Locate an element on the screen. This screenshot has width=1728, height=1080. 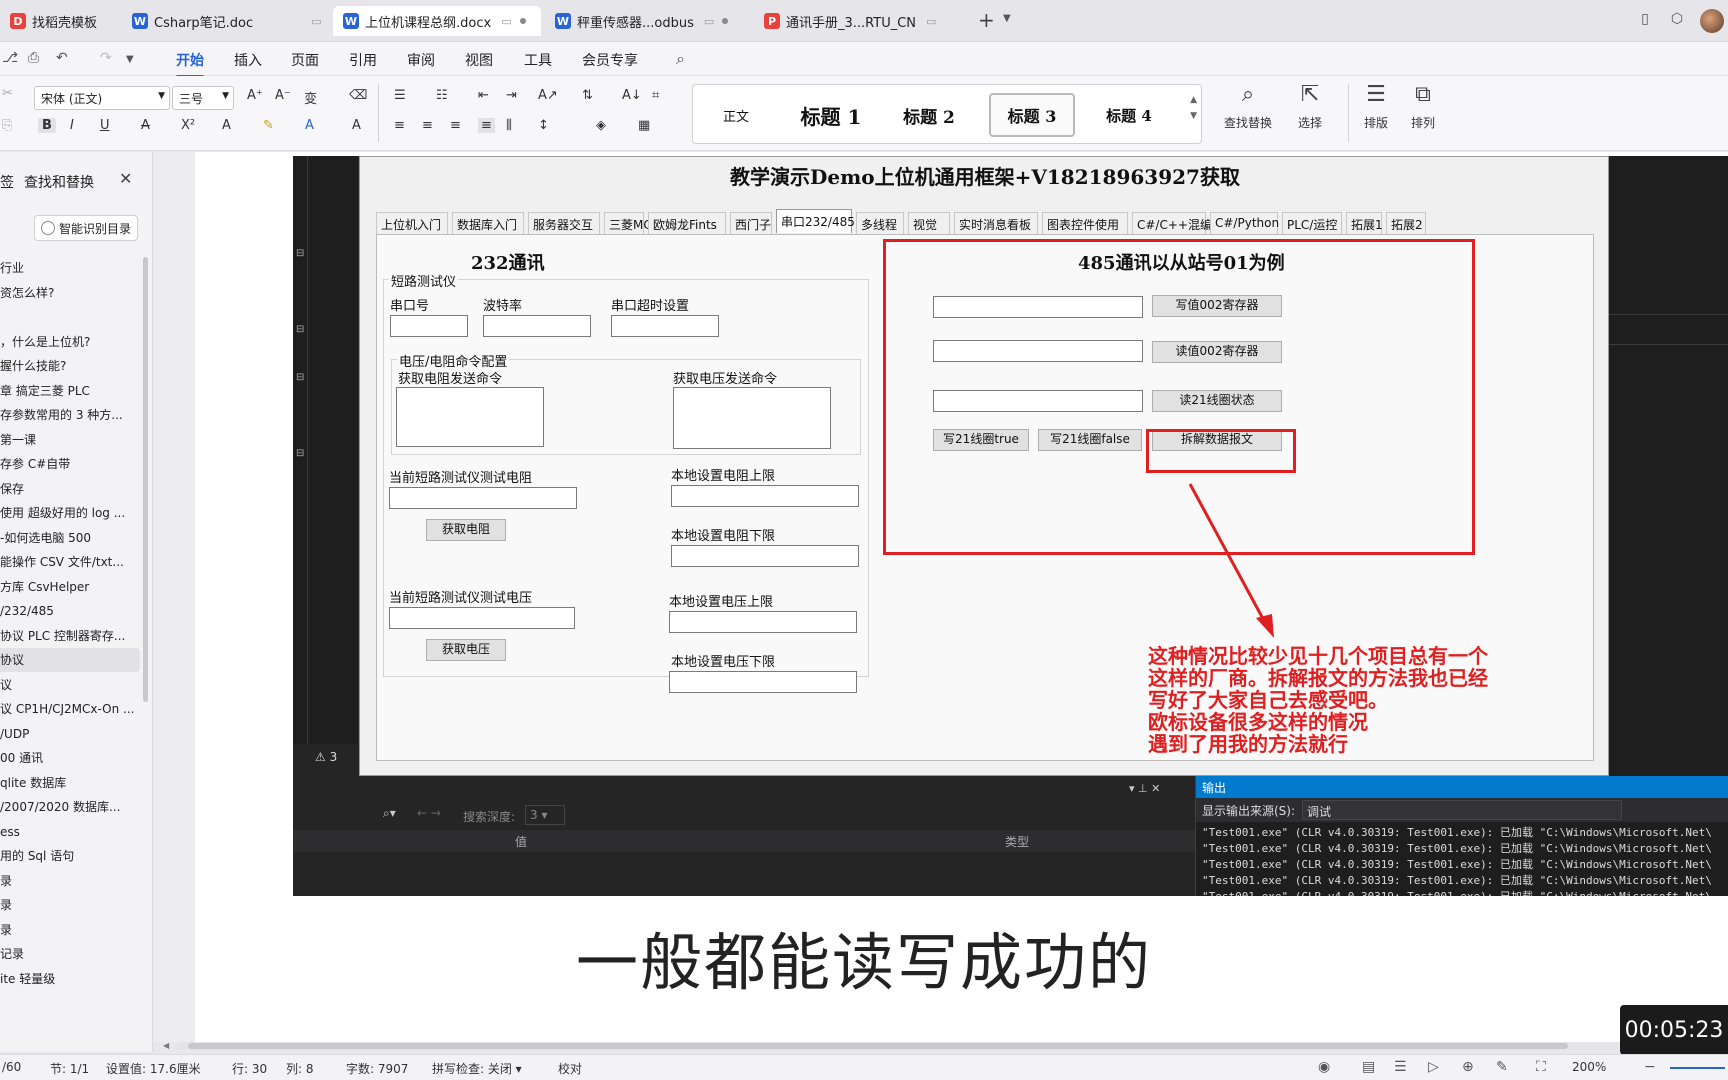
fit-icon: ⛶ is located at coordinates (1541, 1067).